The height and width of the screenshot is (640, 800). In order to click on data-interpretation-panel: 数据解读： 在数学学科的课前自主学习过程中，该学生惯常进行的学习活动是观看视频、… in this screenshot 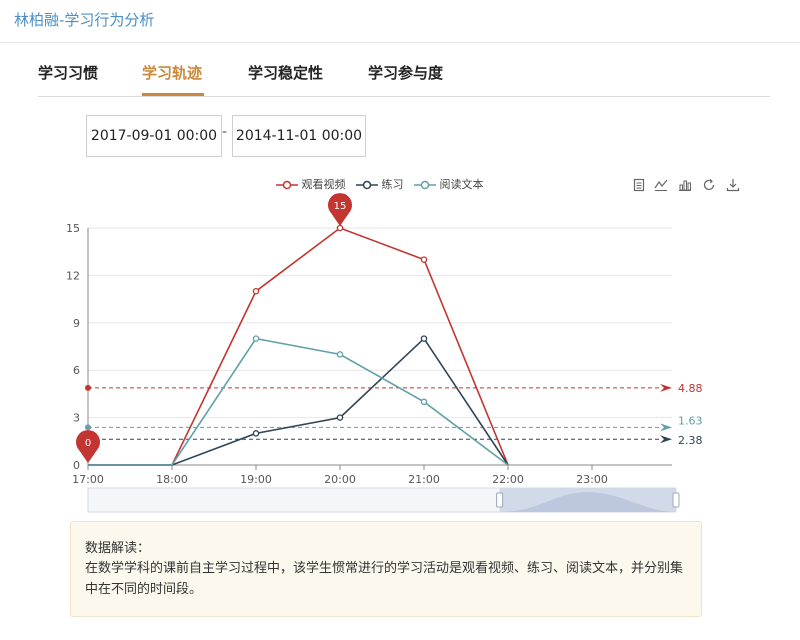, I will do `click(386, 569)`.